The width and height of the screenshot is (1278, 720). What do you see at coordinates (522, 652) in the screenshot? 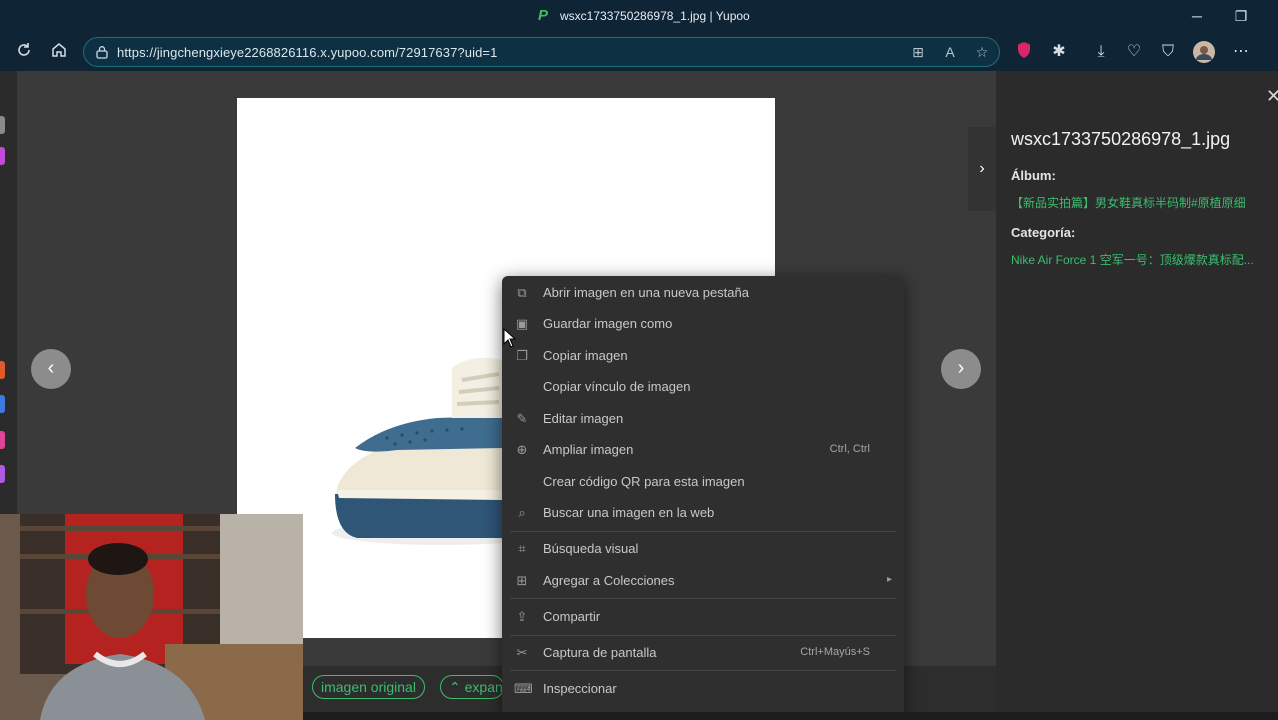
I see `screenshot-icon: ✂` at bounding box center [522, 652].